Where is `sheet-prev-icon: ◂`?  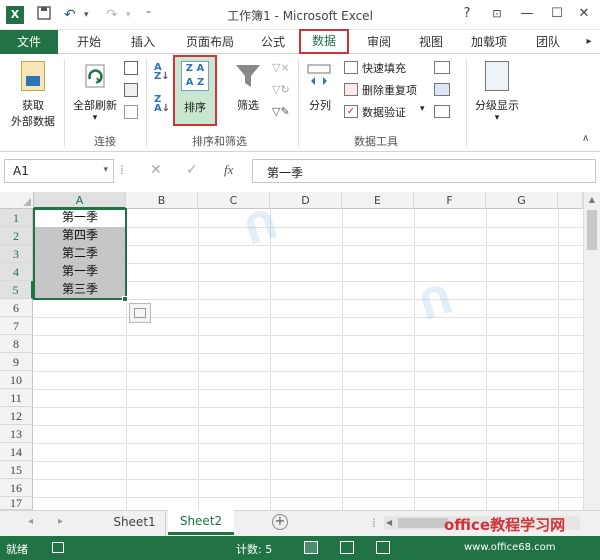
sheet-prev-icon: ◂ is located at coordinates (30, 521).